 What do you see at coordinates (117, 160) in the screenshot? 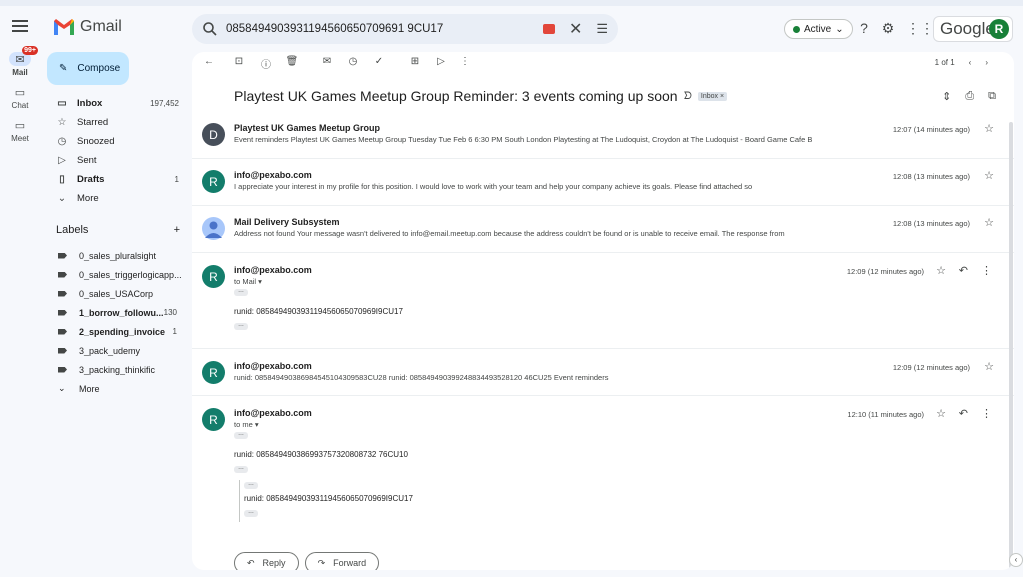
I see `sidebar-item-sent: ▷ Sent` at bounding box center [117, 160].